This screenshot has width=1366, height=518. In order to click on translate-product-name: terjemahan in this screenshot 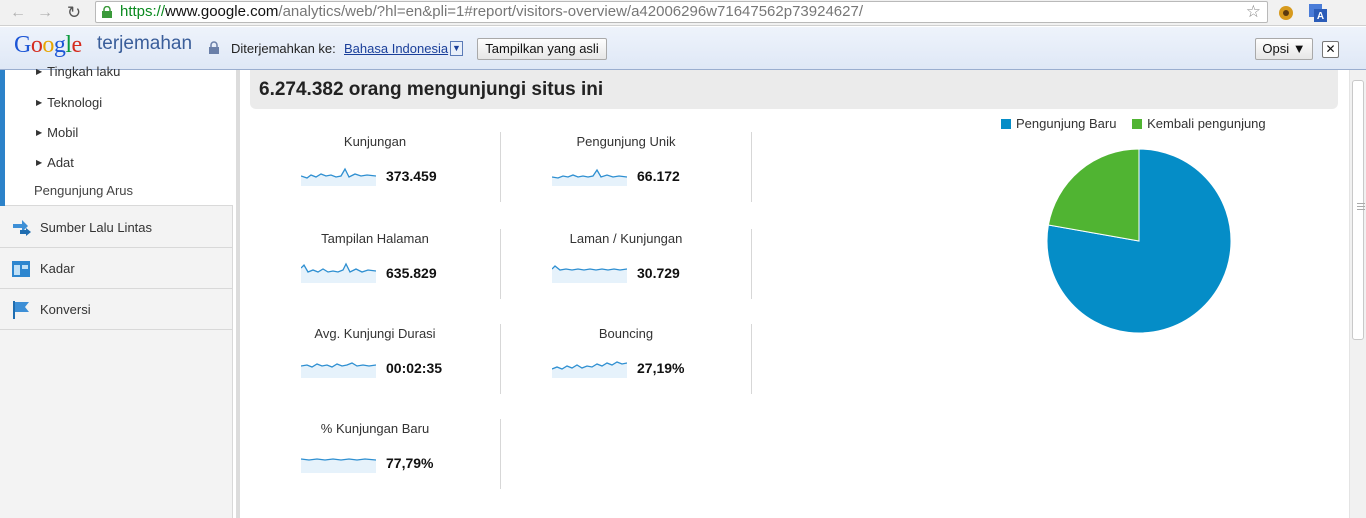, I will do `click(145, 43)`.